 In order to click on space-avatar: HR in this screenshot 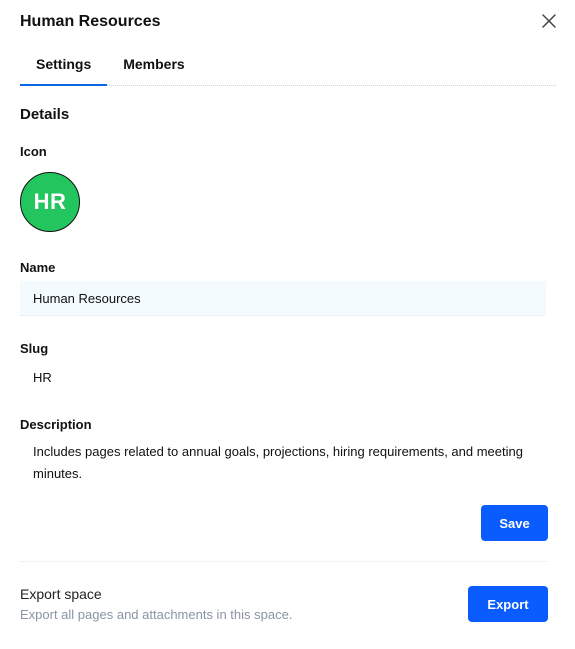, I will do `click(50, 202)`.